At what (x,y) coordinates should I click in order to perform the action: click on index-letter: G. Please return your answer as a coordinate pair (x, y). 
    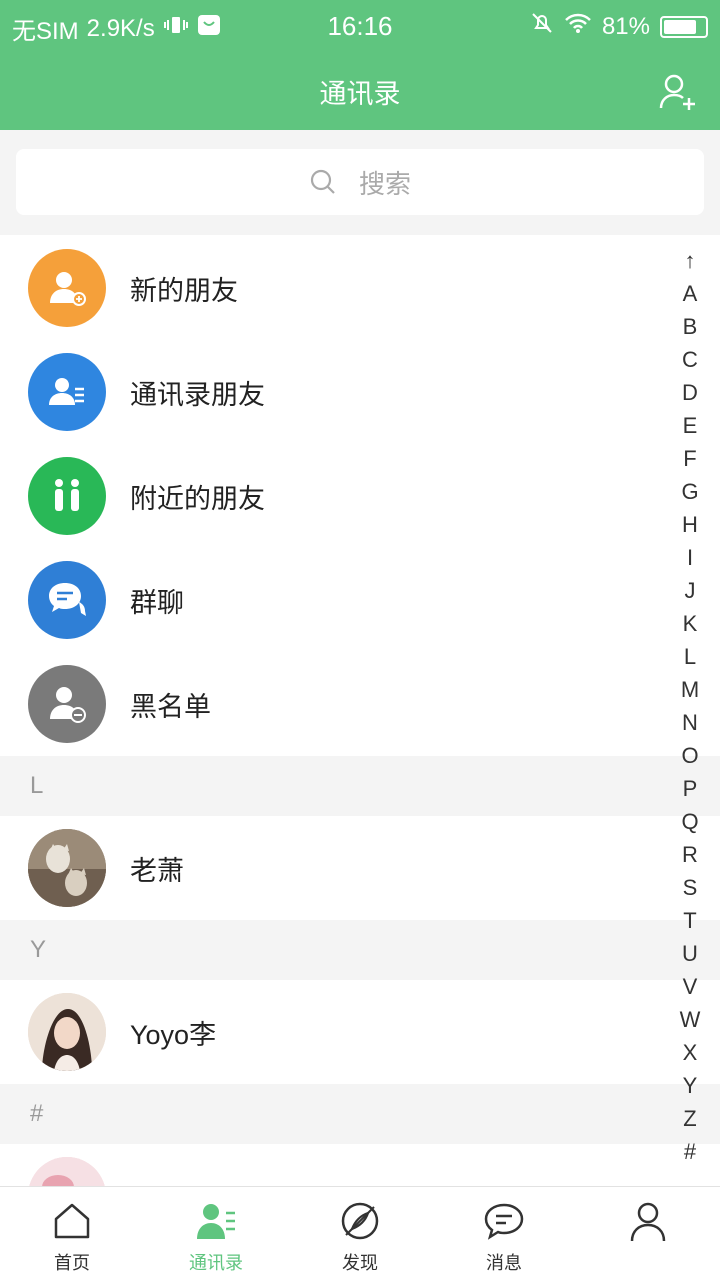
    Looking at the image, I should click on (690, 491).